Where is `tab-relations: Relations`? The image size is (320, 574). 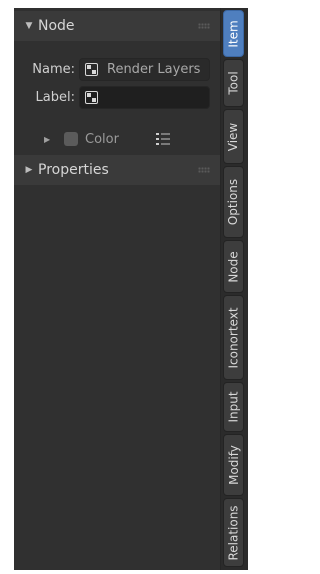
tab-relations: Relations is located at coordinates (233, 532).